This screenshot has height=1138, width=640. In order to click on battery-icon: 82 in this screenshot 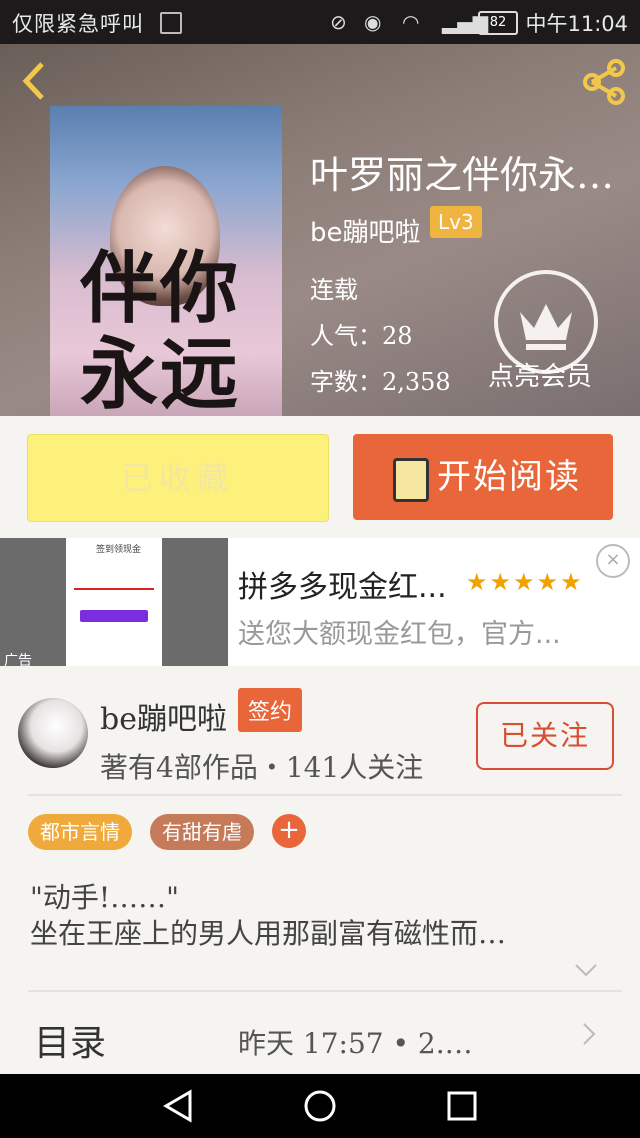, I will do `click(498, 23)`.